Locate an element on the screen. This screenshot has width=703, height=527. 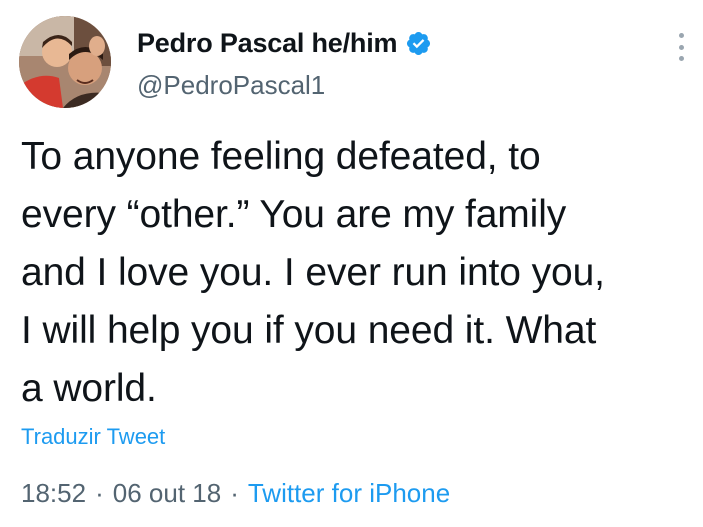
author-display-name: Pedro Pascal he/him is located at coordinates (267, 43).